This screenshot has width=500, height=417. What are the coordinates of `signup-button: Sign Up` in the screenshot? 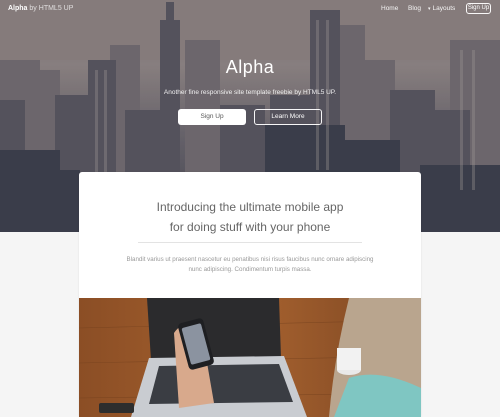 It's located at (212, 117).